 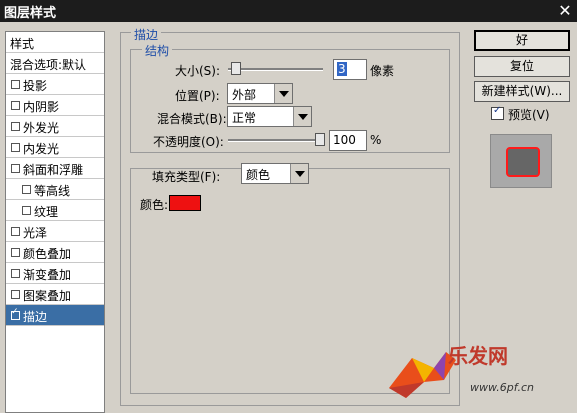 What do you see at coordinates (565, 11) in the screenshot?
I see `close-icon: ✕` at bounding box center [565, 11].